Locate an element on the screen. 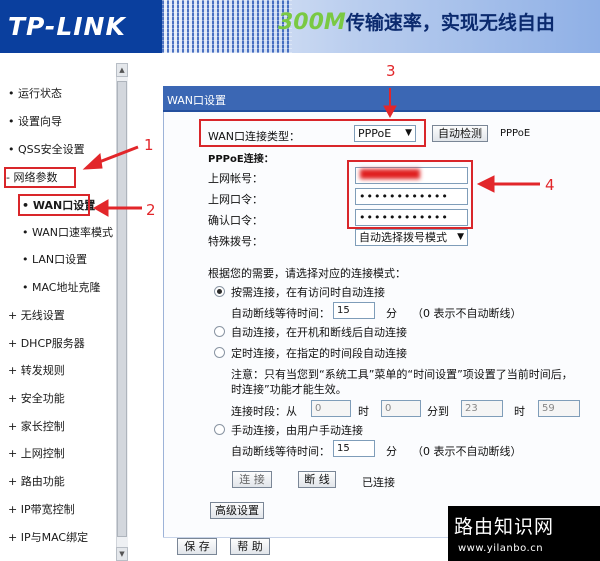 This screenshot has width=600, height=561. watermark-url: www.yilanbo.cn is located at coordinates (501, 548).